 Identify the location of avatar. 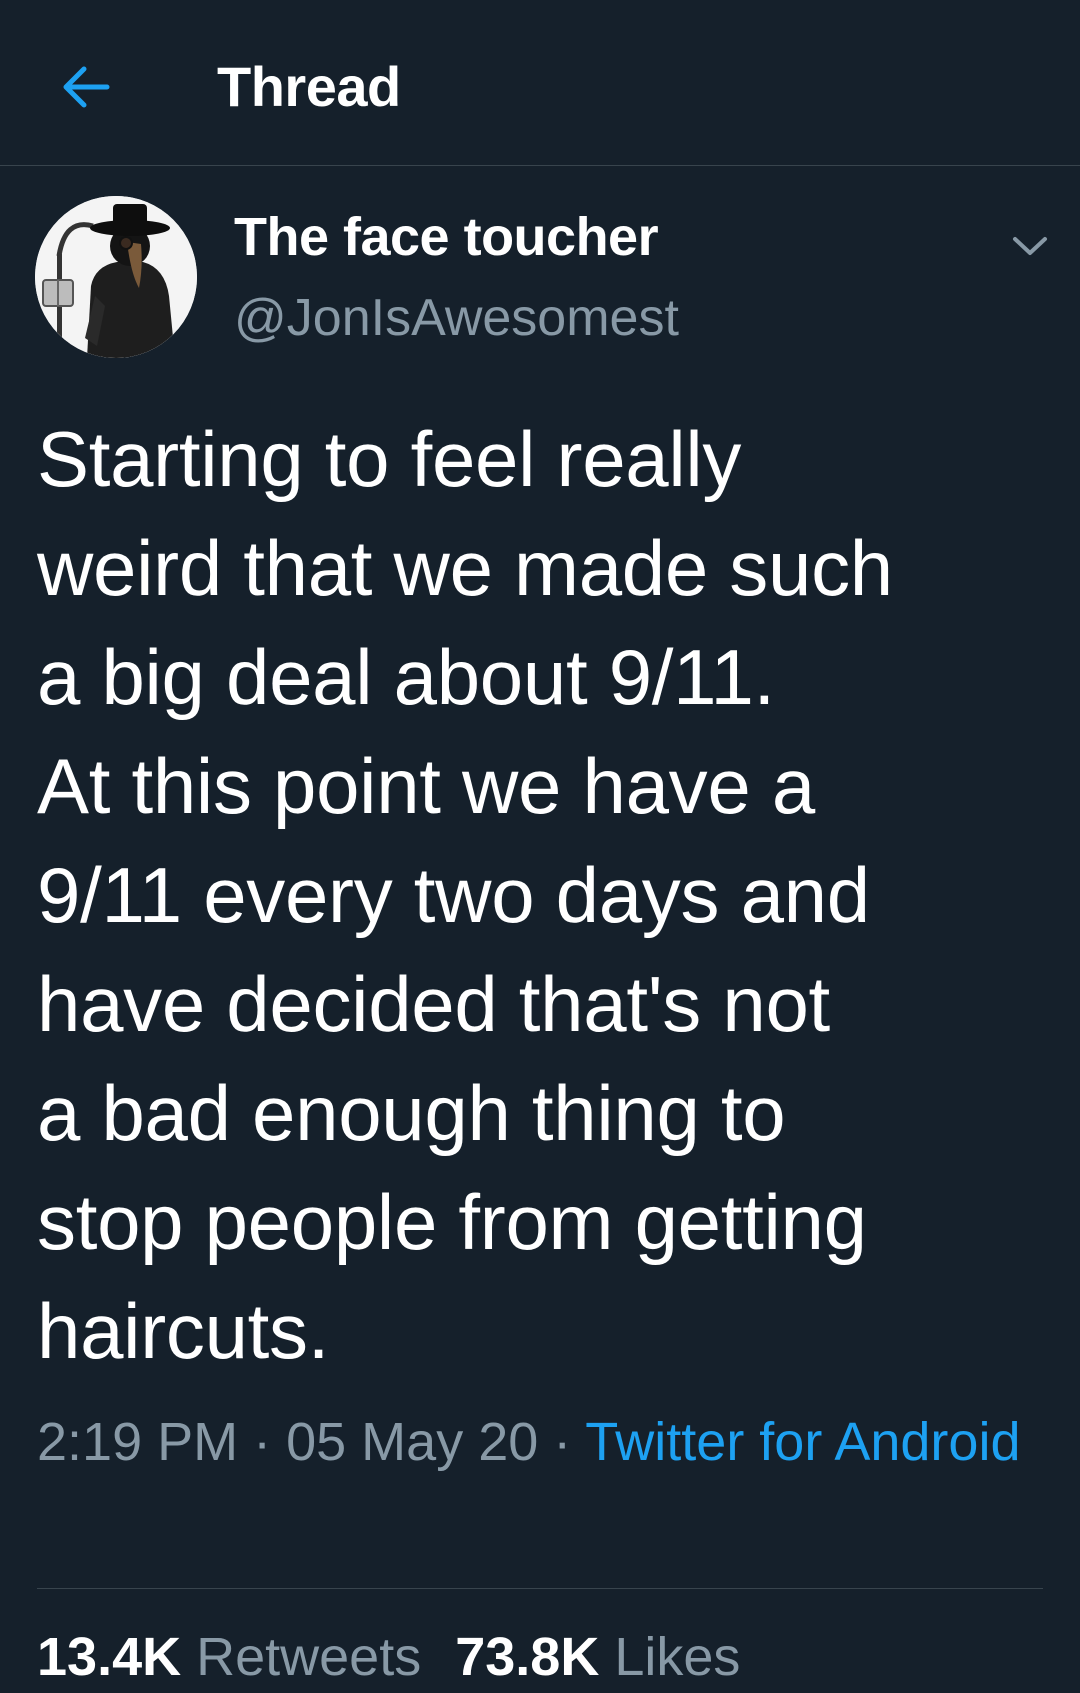
(116, 277).